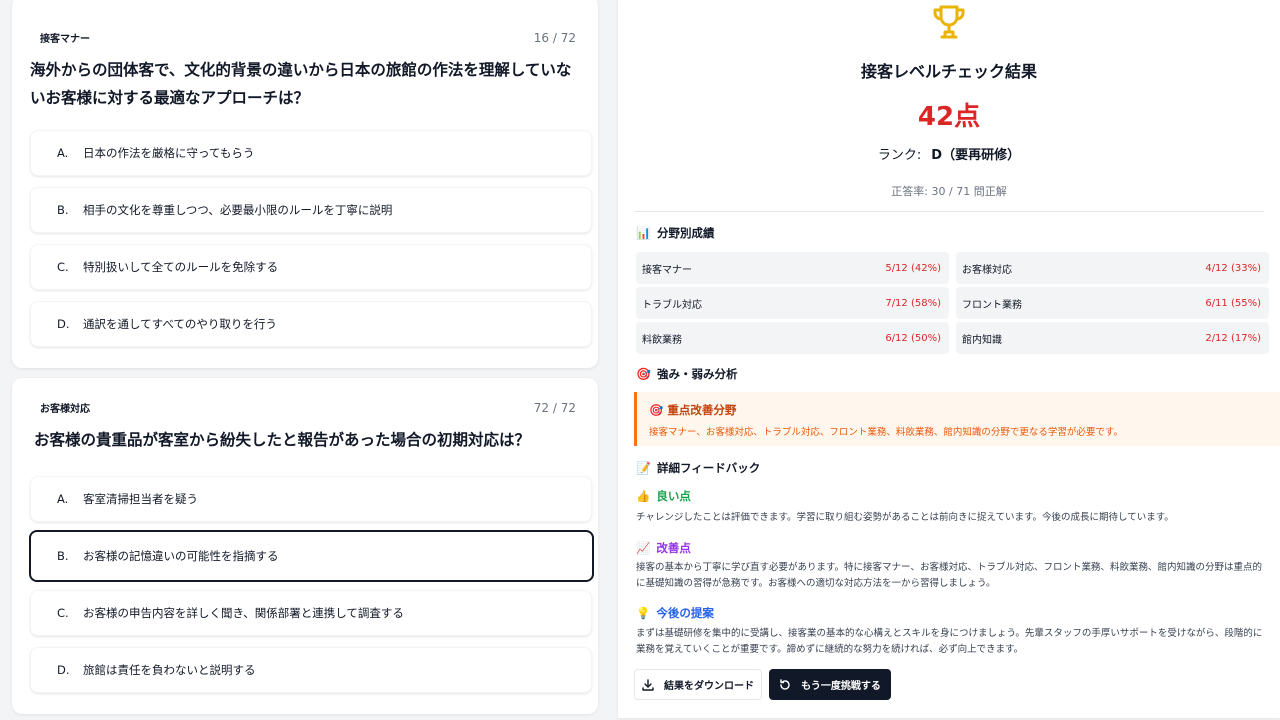 This screenshot has width=1280, height=720. Describe the element at coordinates (702, 410) in the screenshot. I see `focus-title-text: 重点改善分野` at that location.